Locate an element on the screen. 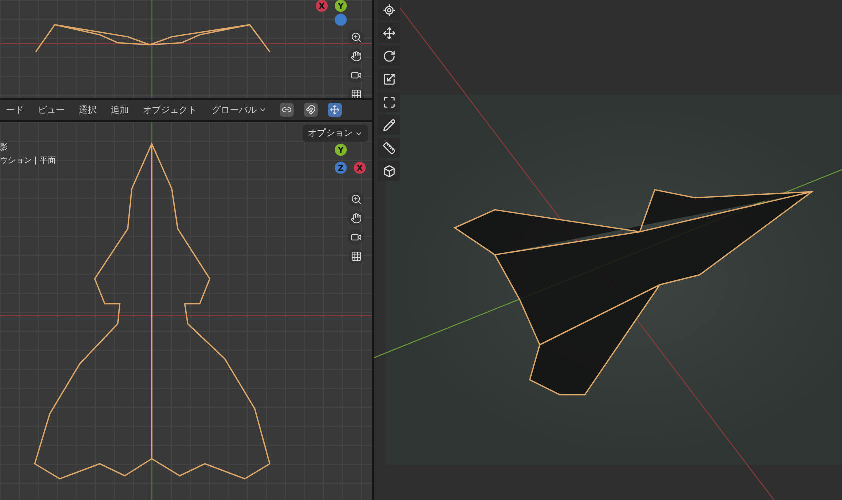 The width and height of the screenshot is (842, 500). menu-item: ビュー is located at coordinates (51, 110).